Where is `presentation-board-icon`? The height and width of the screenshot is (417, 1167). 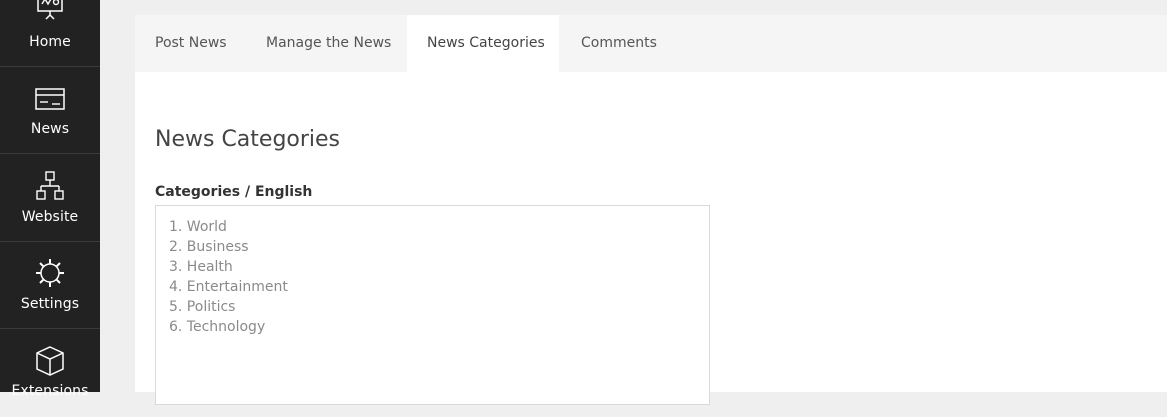
presentation-board-icon is located at coordinates (50, 10).